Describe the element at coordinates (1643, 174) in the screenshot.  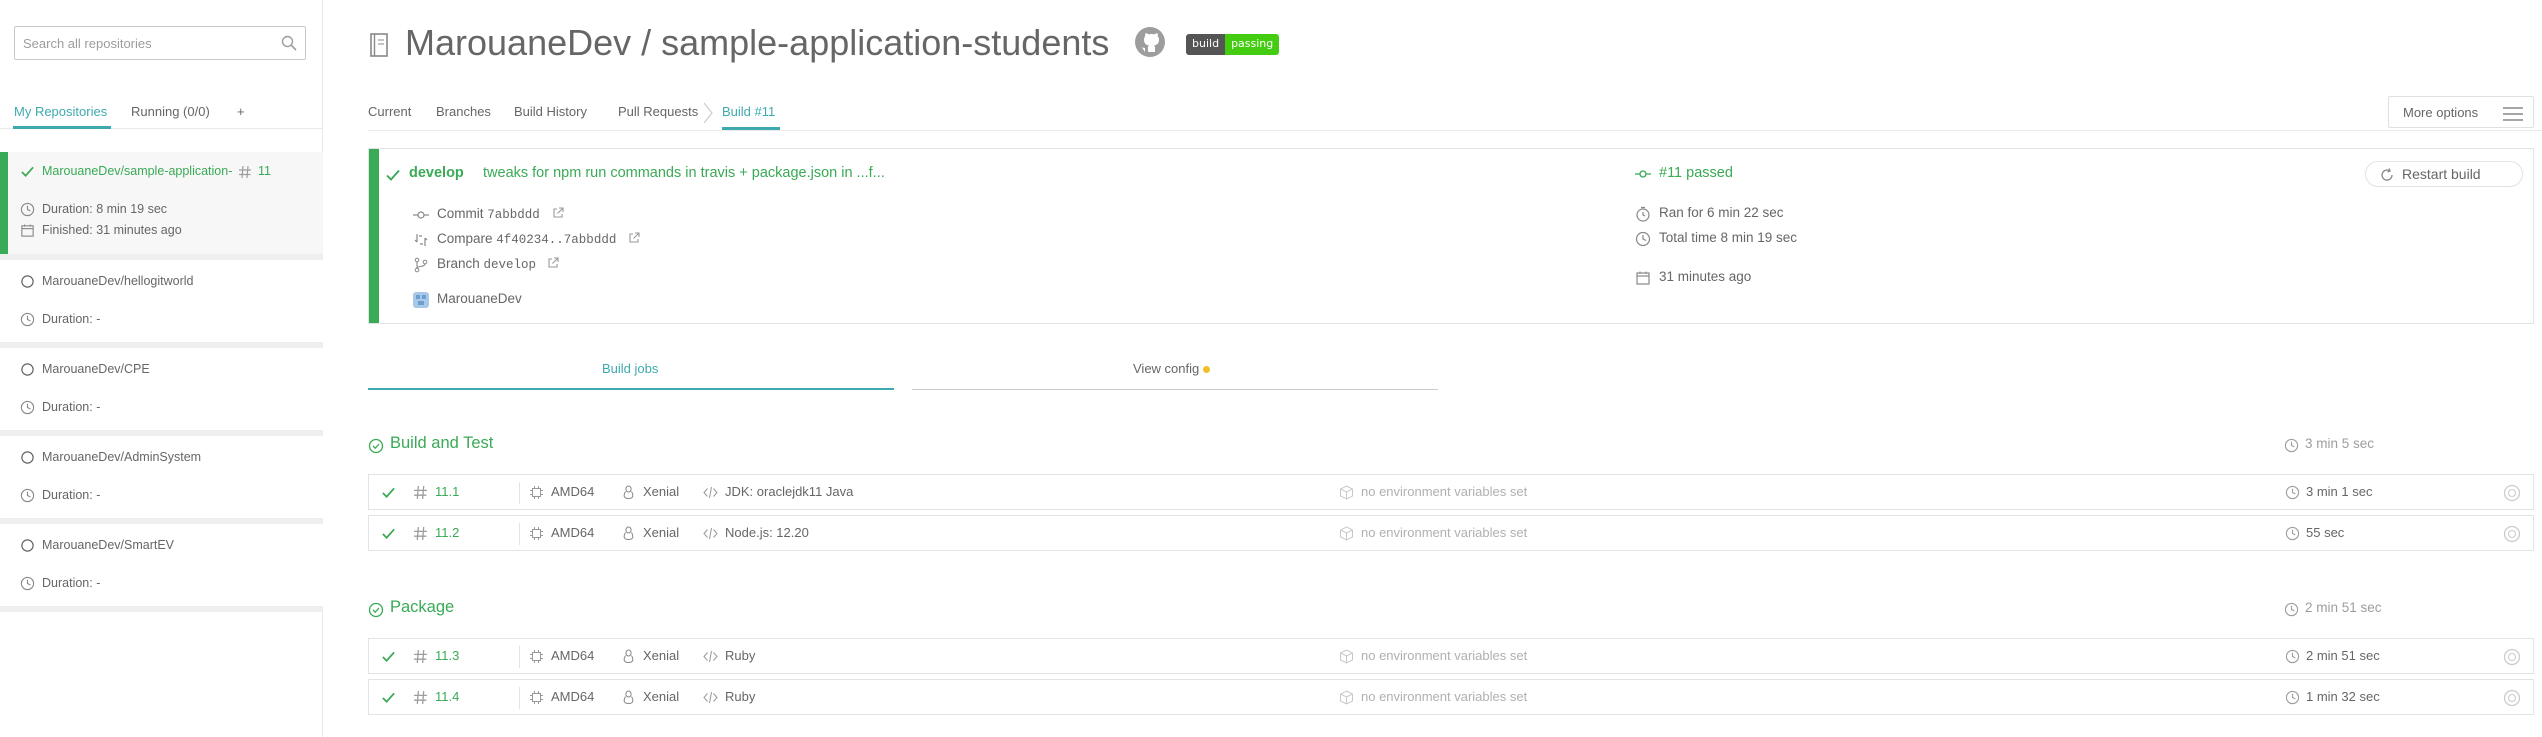
I see `commit-icon` at that location.